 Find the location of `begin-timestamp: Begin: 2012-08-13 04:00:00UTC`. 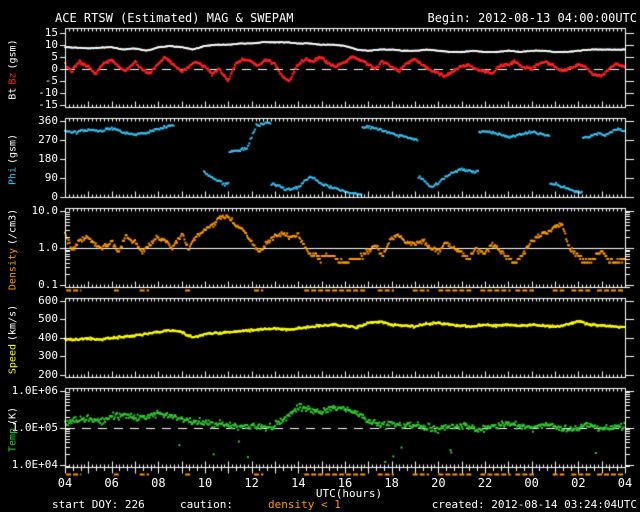

begin-timestamp: Begin: 2012-08-13 04:00:00UTC is located at coordinates (532, 18).